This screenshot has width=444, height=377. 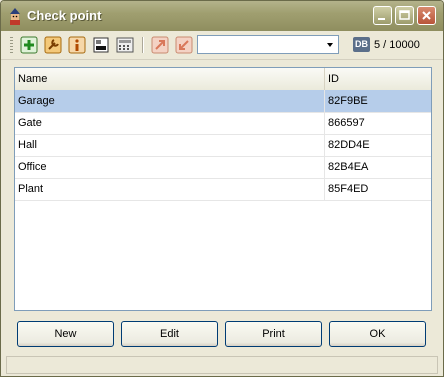 What do you see at coordinates (273, 334) in the screenshot?
I see `print-button: Print` at bounding box center [273, 334].